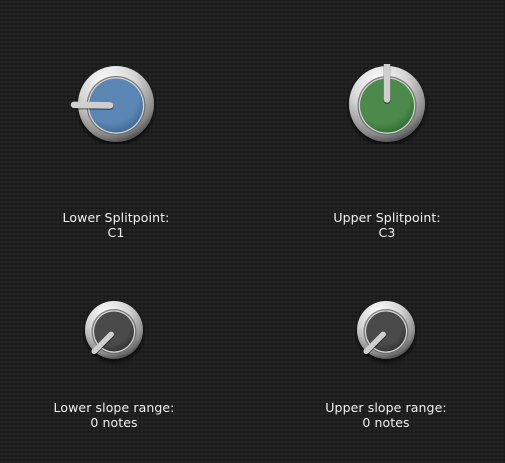 This screenshot has height=463, width=505. I want to click on upper-splitpoint-label: Upper Splitpoint:, so click(387, 217).